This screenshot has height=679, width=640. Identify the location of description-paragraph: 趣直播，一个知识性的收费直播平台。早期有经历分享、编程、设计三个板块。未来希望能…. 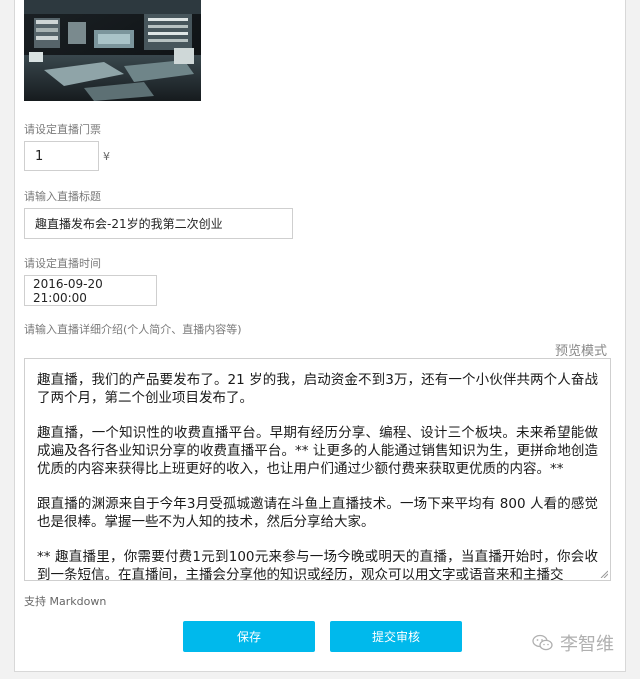
(317, 451).